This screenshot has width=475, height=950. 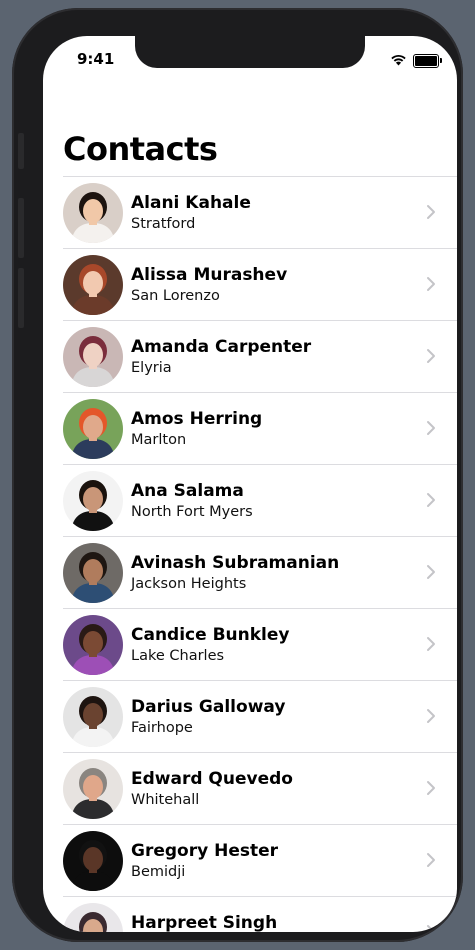 I want to click on contact-name: Avinash Subramanian, so click(x=235, y=563).